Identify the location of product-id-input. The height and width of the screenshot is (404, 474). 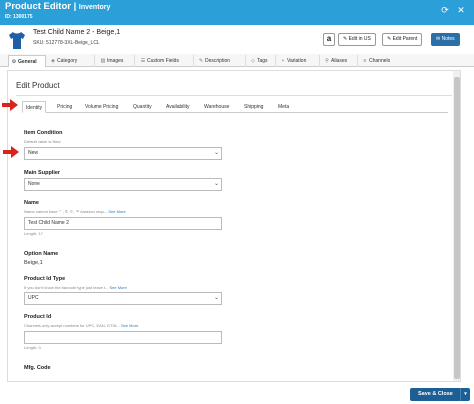
(123, 337).